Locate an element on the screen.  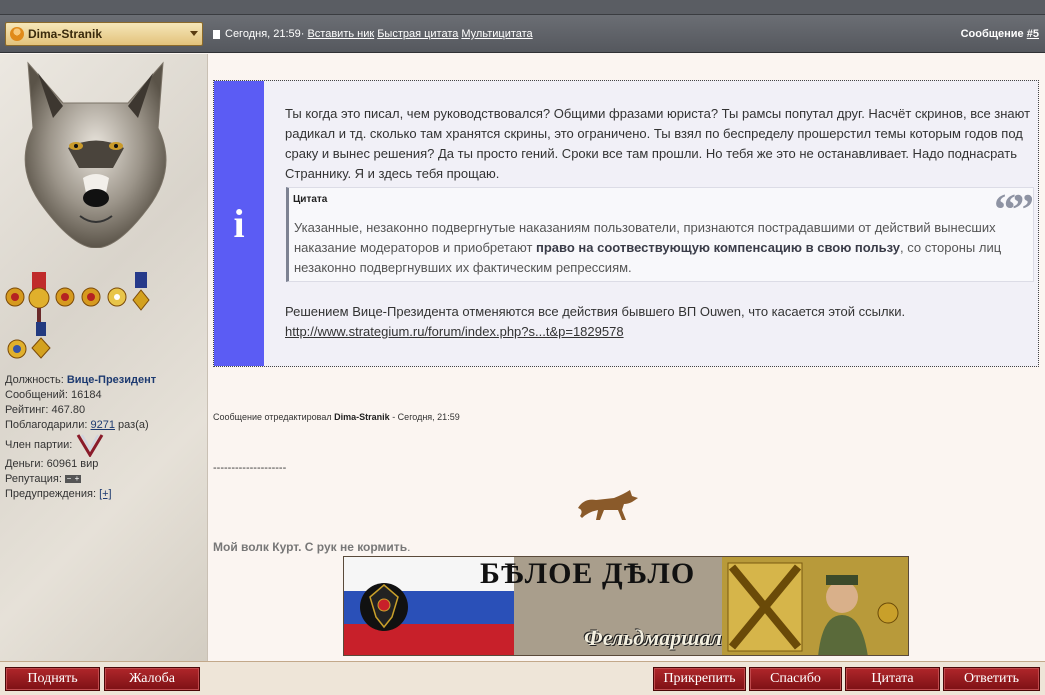
wolf-icon is located at coordinates (608, 505).